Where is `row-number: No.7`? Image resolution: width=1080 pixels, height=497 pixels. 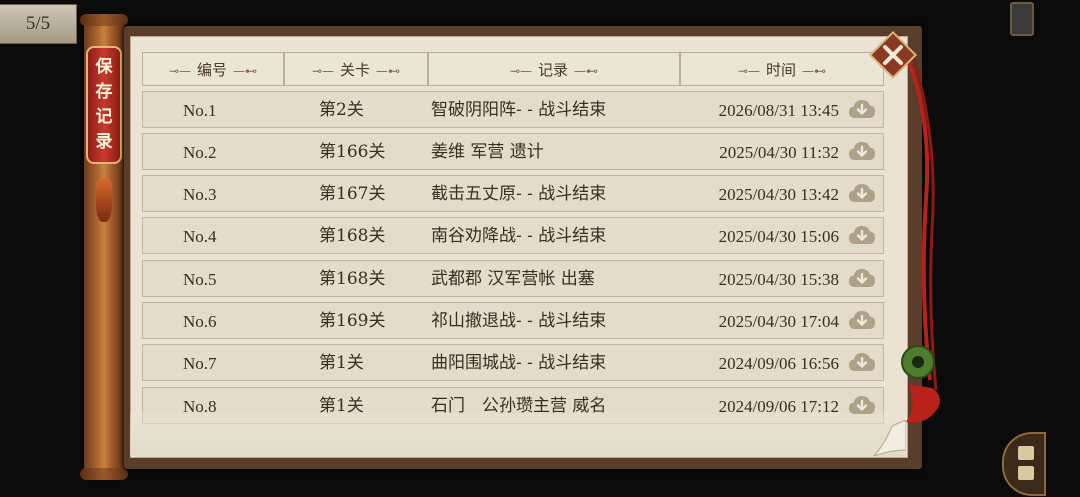
row-number: No.7 is located at coordinates (200, 363).